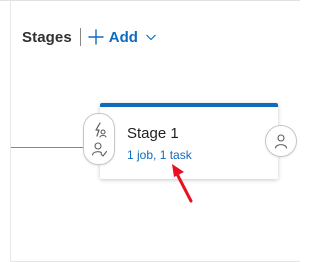 The height and width of the screenshot is (262, 320). What do you see at coordinates (151, 37) in the screenshot?
I see `chevron-down-icon` at bounding box center [151, 37].